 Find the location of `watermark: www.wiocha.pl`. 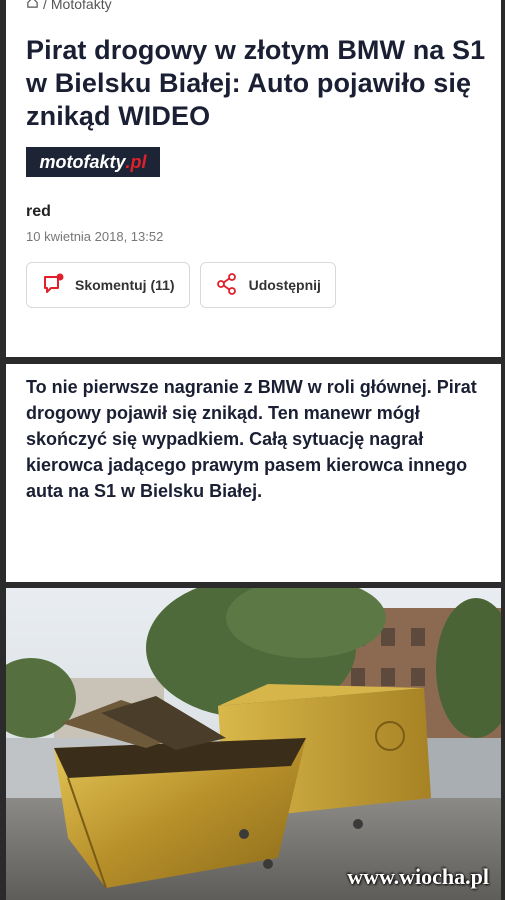

watermark: www.wiocha.pl is located at coordinates (418, 876).